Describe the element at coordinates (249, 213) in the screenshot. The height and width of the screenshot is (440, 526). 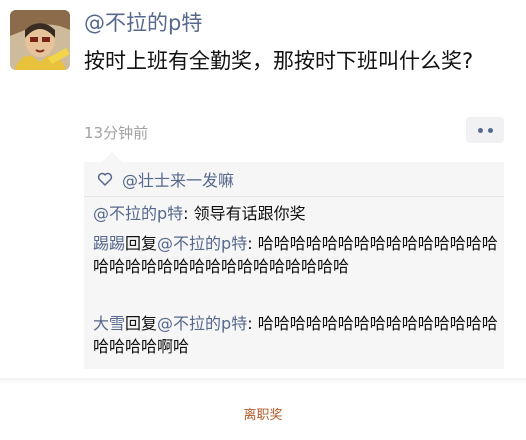
I see `comment-text: 领导有话跟你奖` at that location.